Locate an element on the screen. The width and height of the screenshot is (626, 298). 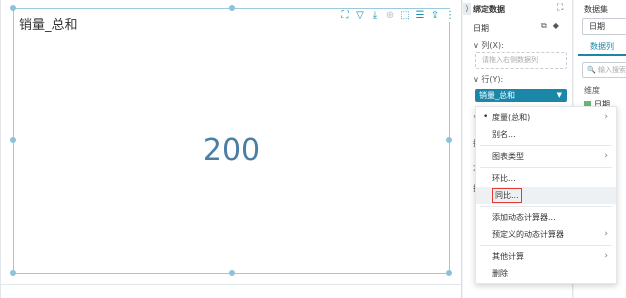
bound-date-field: 日期 is located at coordinates (481, 28).